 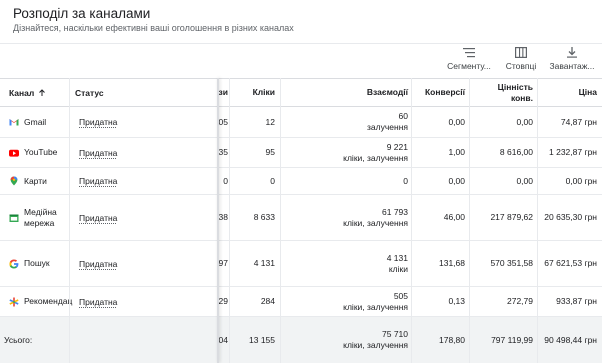 I want to click on segment-icon, so click(x=469, y=53).